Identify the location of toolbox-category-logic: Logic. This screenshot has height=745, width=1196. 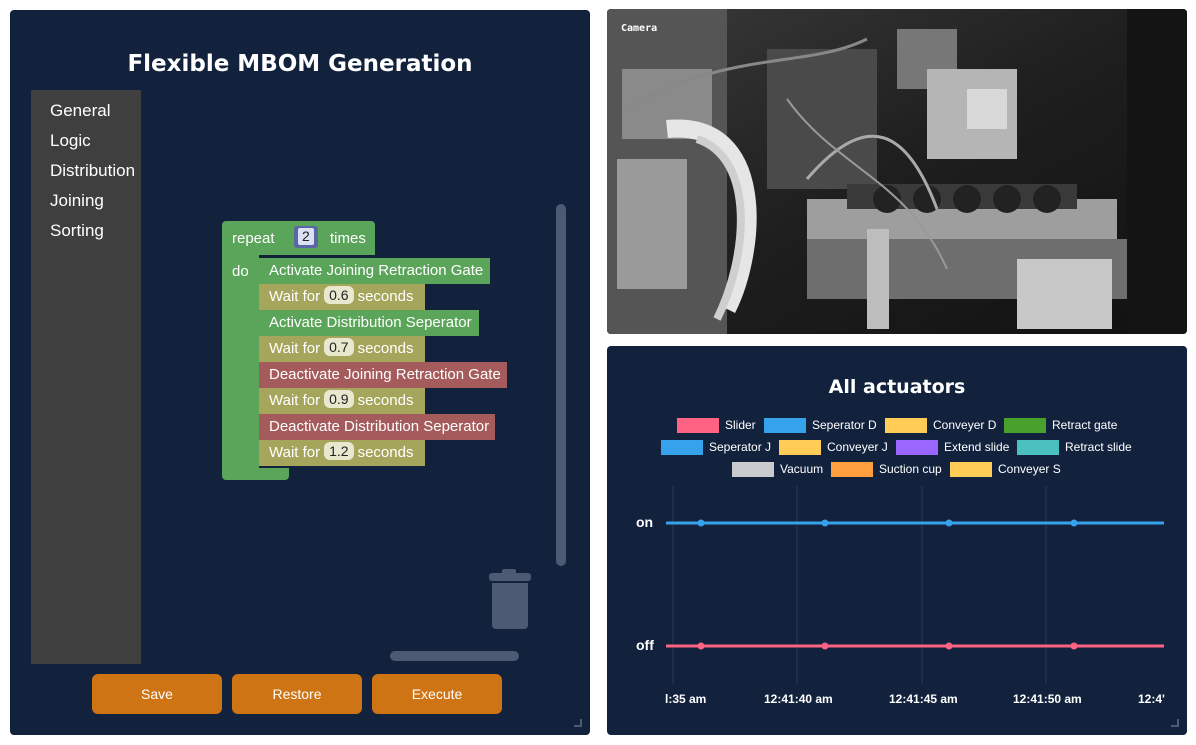
(70, 141).